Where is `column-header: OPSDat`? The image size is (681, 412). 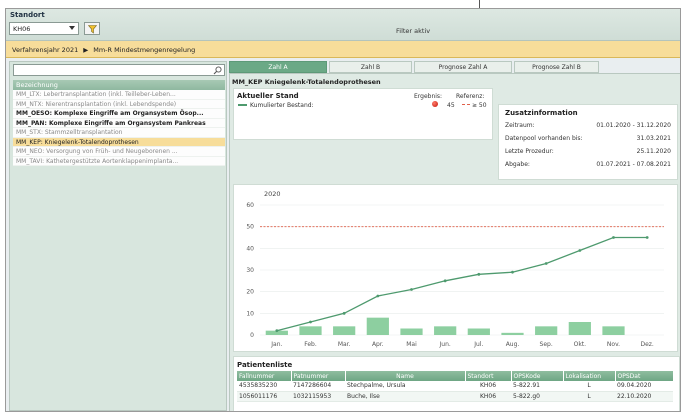 column-header: OPSDat is located at coordinates (644, 376).